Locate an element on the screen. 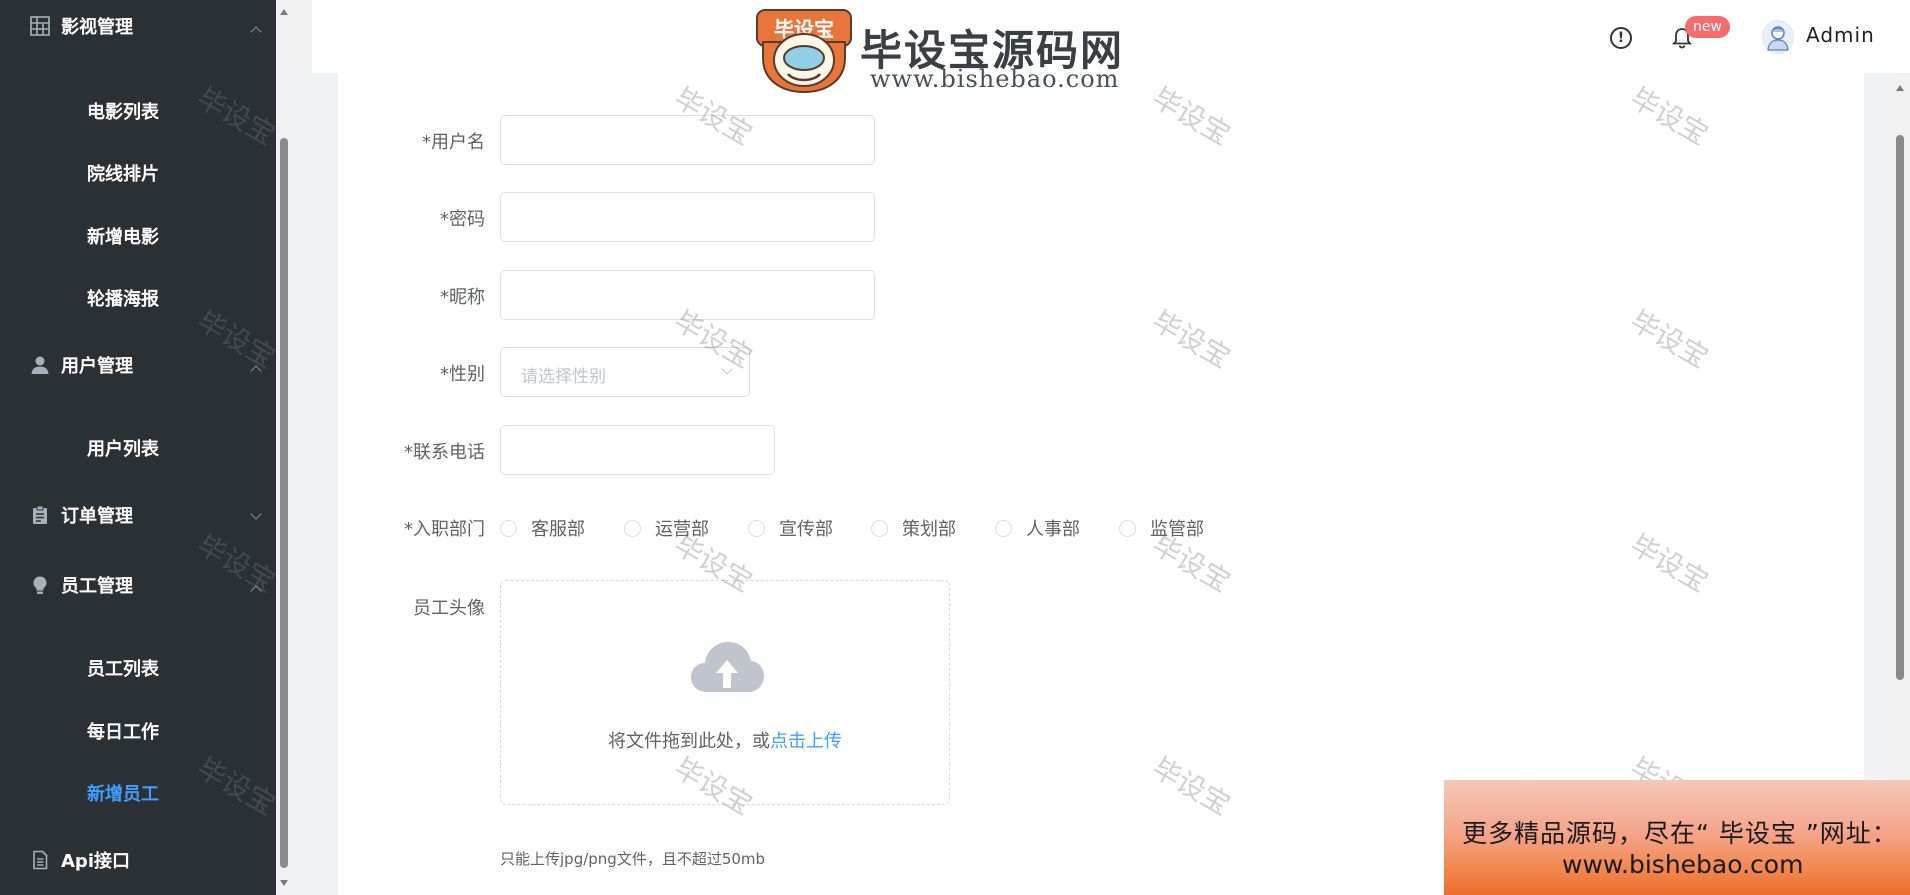  nickname-label: *昵称 is located at coordinates (462, 297).